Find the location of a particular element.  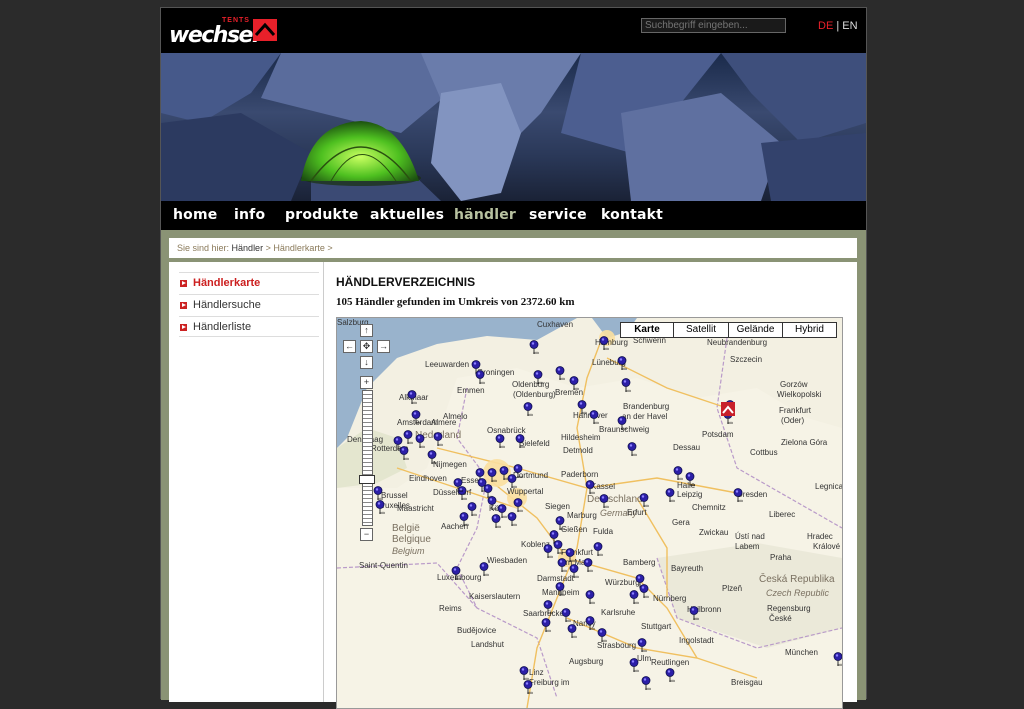

breadcrumb-haendler: Händler is located at coordinates (248, 248).